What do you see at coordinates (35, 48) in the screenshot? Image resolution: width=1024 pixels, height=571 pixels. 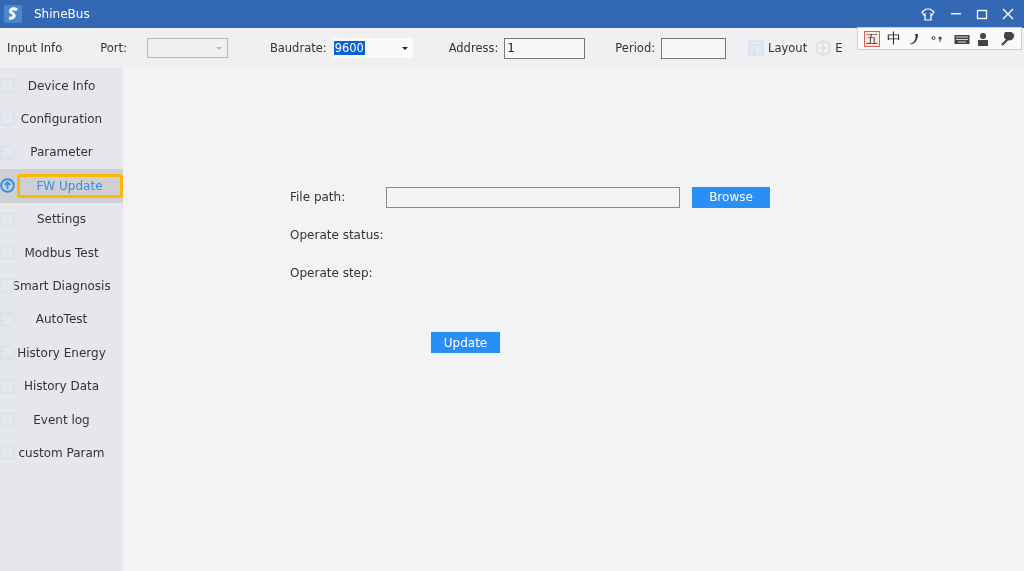 I see `section-title: Input Info` at bounding box center [35, 48].